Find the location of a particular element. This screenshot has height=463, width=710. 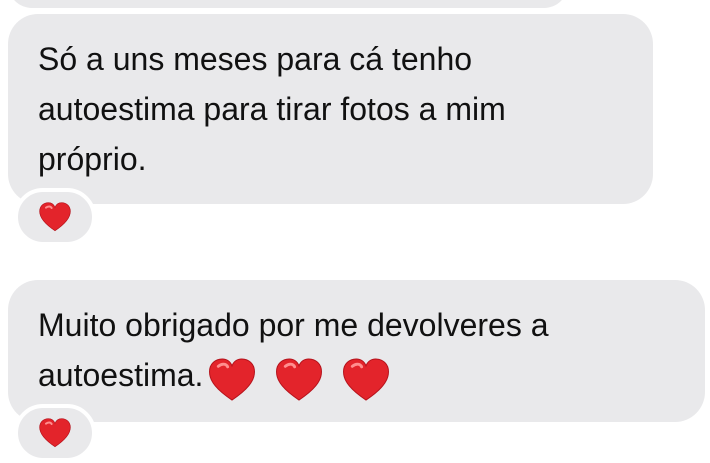

message-text-line: autoestima. is located at coordinates (362, 376).